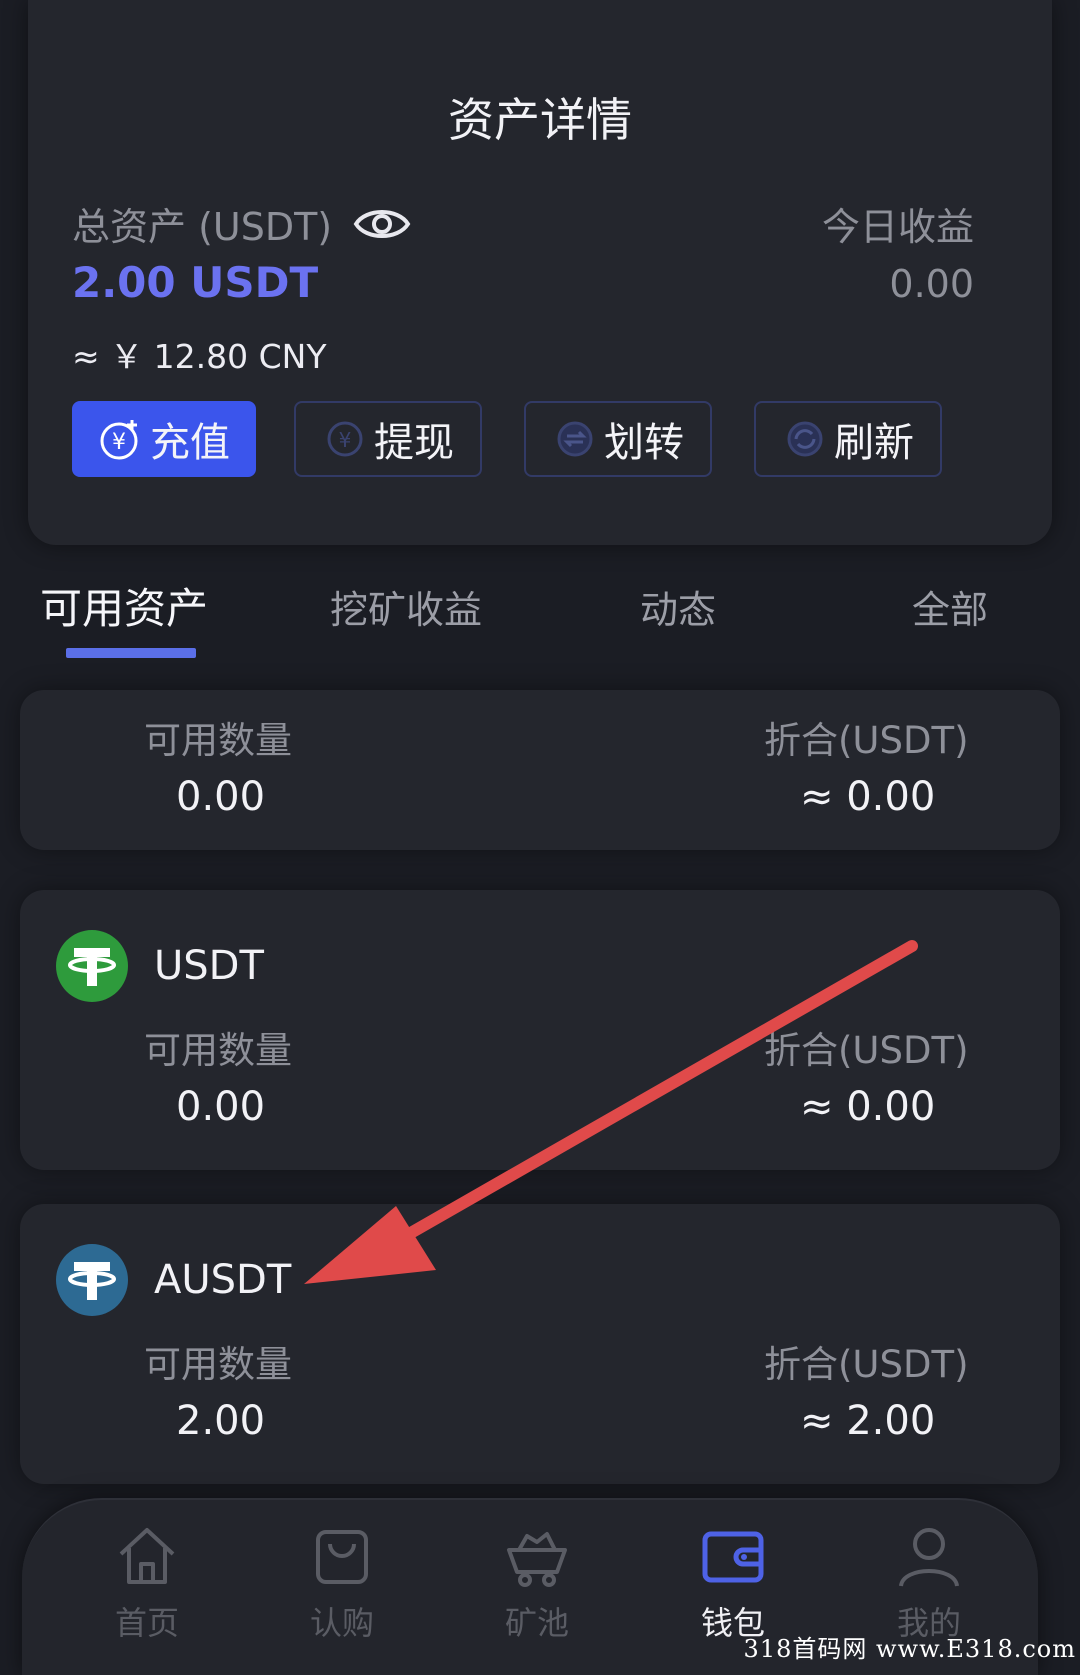  I want to click on annotation-arrow, so click(611, 1112).